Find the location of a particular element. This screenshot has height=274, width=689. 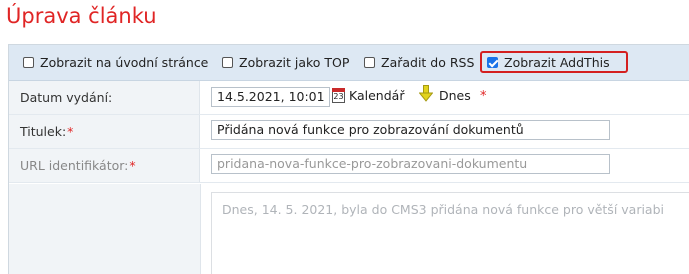

body-editor-label-cell is located at coordinates (105, 229).